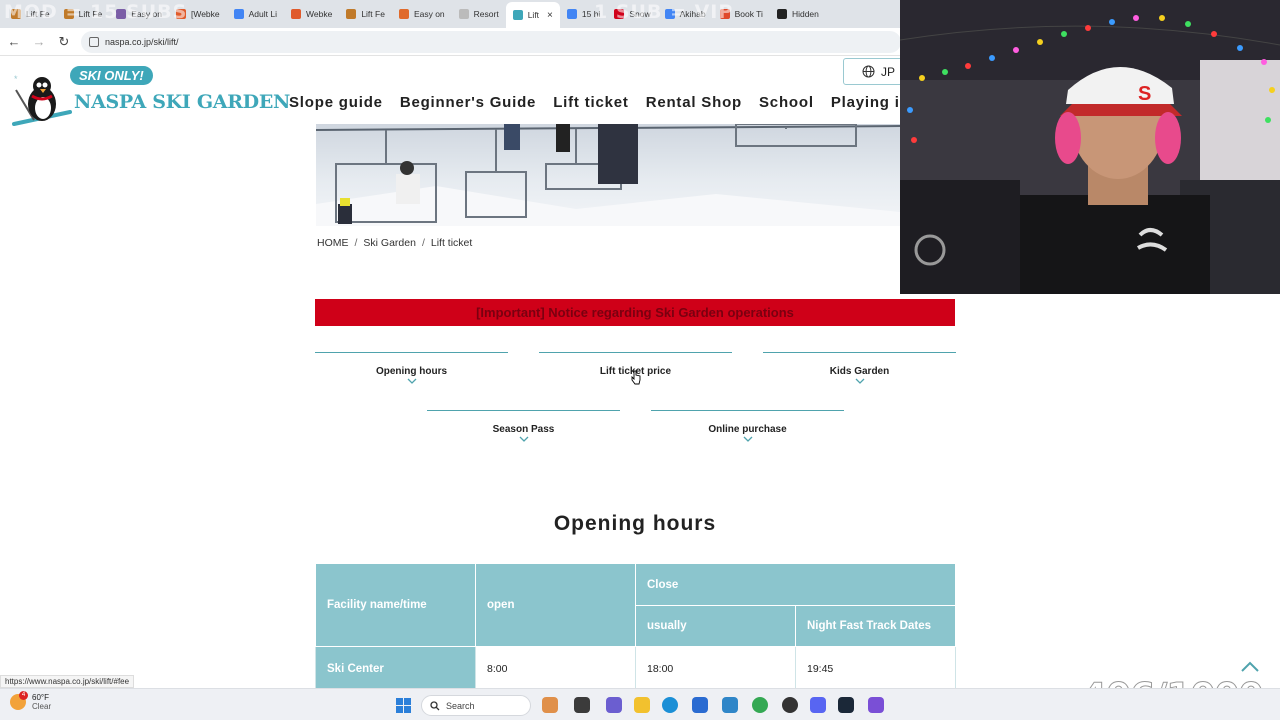 The height and width of the screenshot is (720, 1280). I want to click on tab-label: [Webke, so click(205, 14).